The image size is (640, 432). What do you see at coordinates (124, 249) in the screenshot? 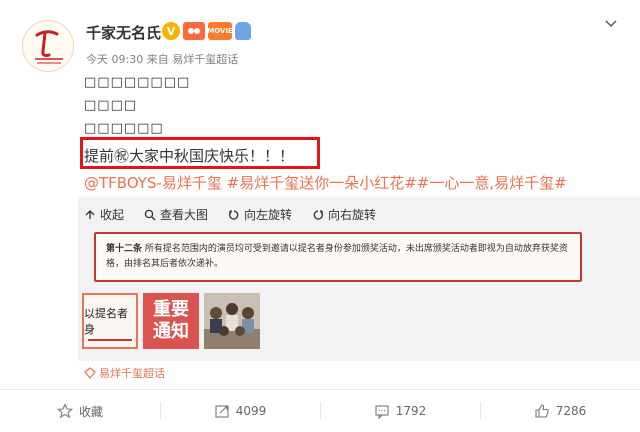
I see `notice-heading: 第十二条` at bounding box center [124, 249].